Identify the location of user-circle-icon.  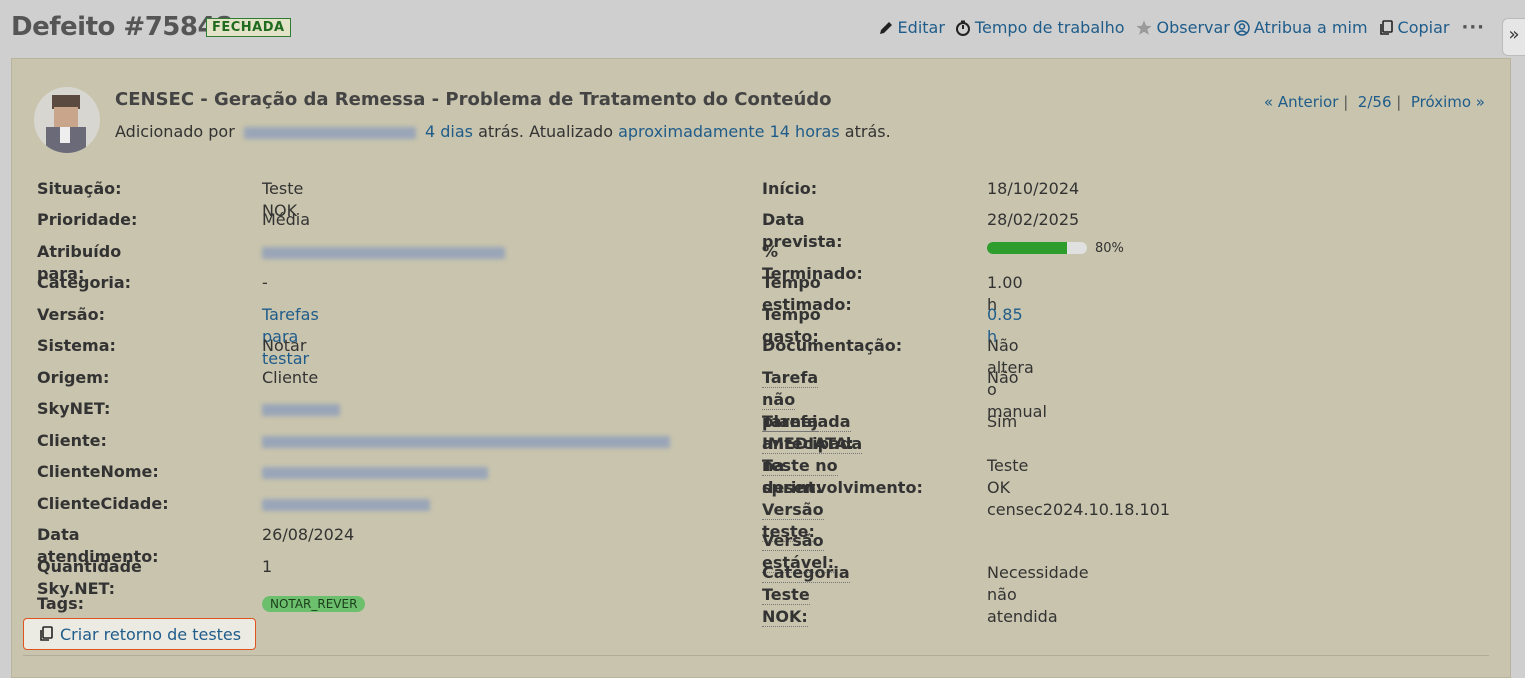
(1242, 27).